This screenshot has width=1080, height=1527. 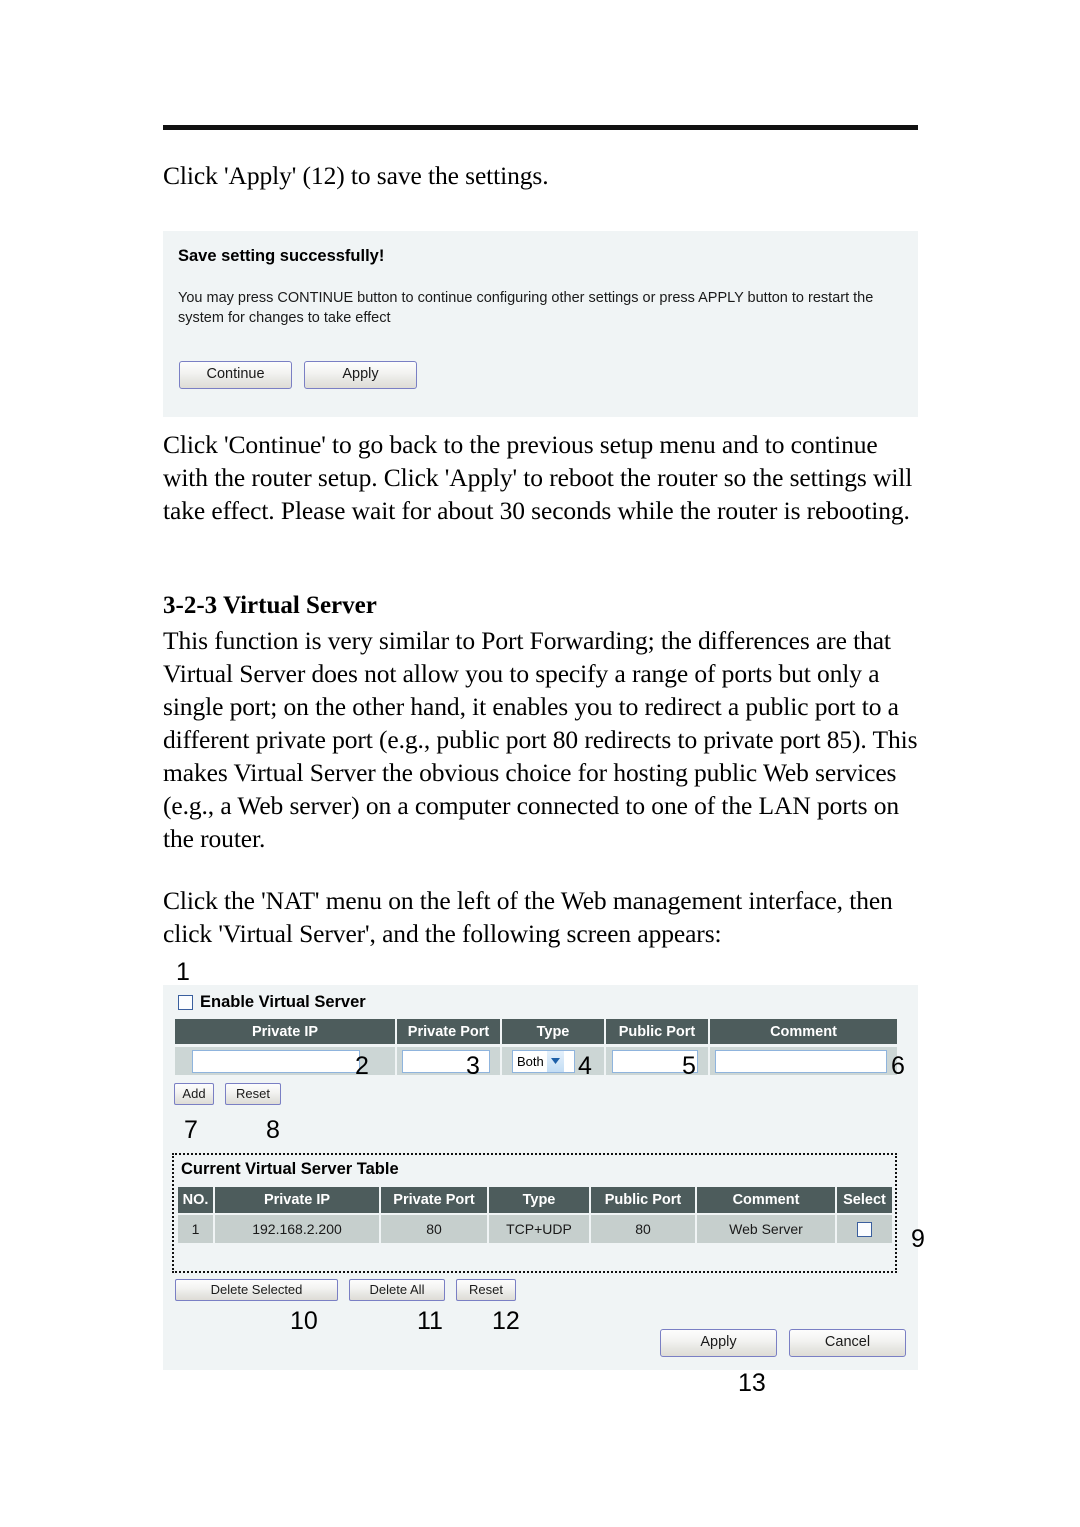 I want to click on callout-12: 12, so click(x=506, y=1321).